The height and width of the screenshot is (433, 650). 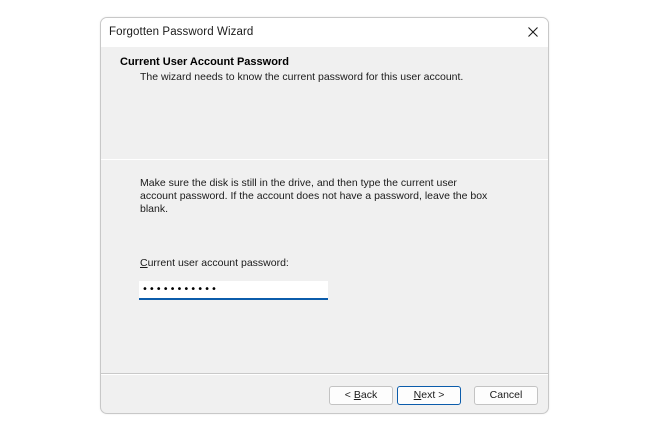 I want to click on back-button-rest: ack, so click(x=369, y=395).